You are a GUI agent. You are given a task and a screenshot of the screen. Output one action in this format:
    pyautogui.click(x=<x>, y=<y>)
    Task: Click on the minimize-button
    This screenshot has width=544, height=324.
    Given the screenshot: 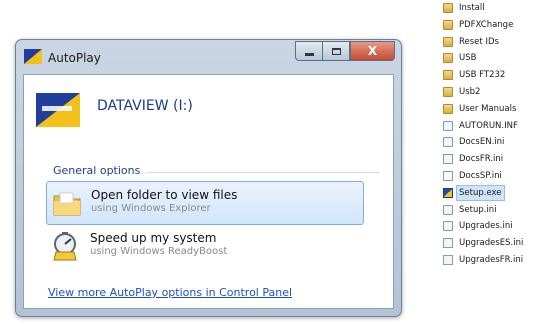 What is the action you would take?
    pyautogui.click(x=308, y=51)
    